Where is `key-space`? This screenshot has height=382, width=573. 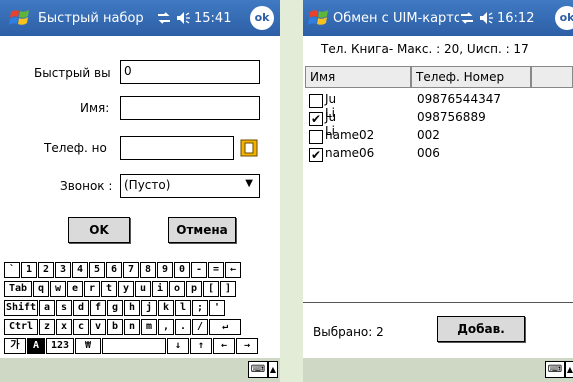 key-space is located at coordinates (134, 346).